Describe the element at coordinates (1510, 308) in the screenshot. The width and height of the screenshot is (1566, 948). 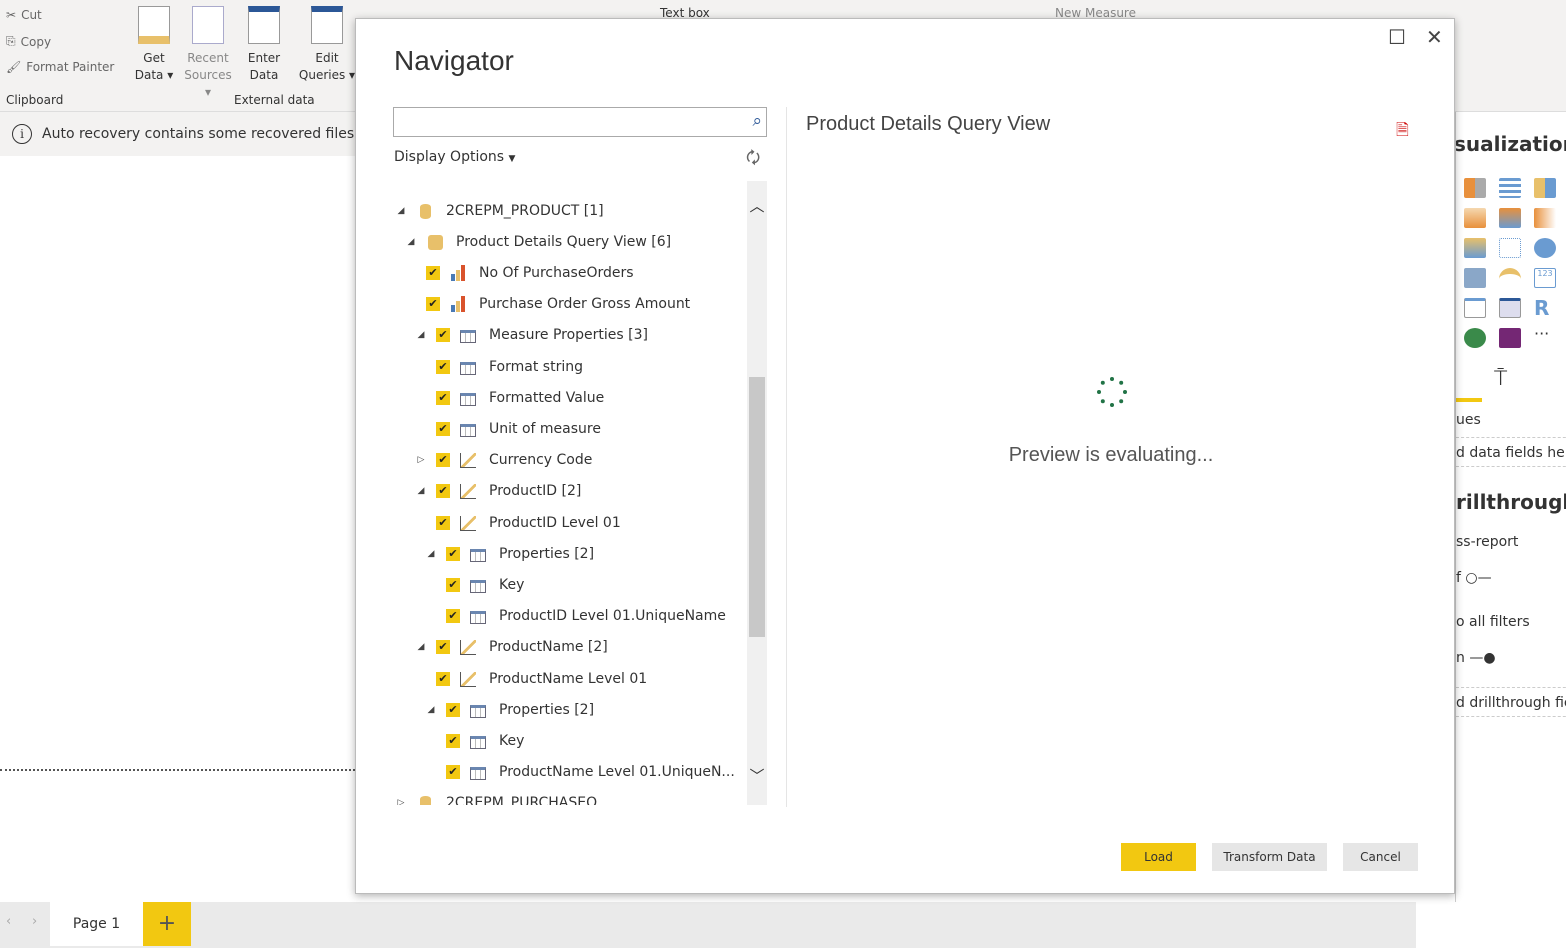
I see `matrix-icon` at that location.